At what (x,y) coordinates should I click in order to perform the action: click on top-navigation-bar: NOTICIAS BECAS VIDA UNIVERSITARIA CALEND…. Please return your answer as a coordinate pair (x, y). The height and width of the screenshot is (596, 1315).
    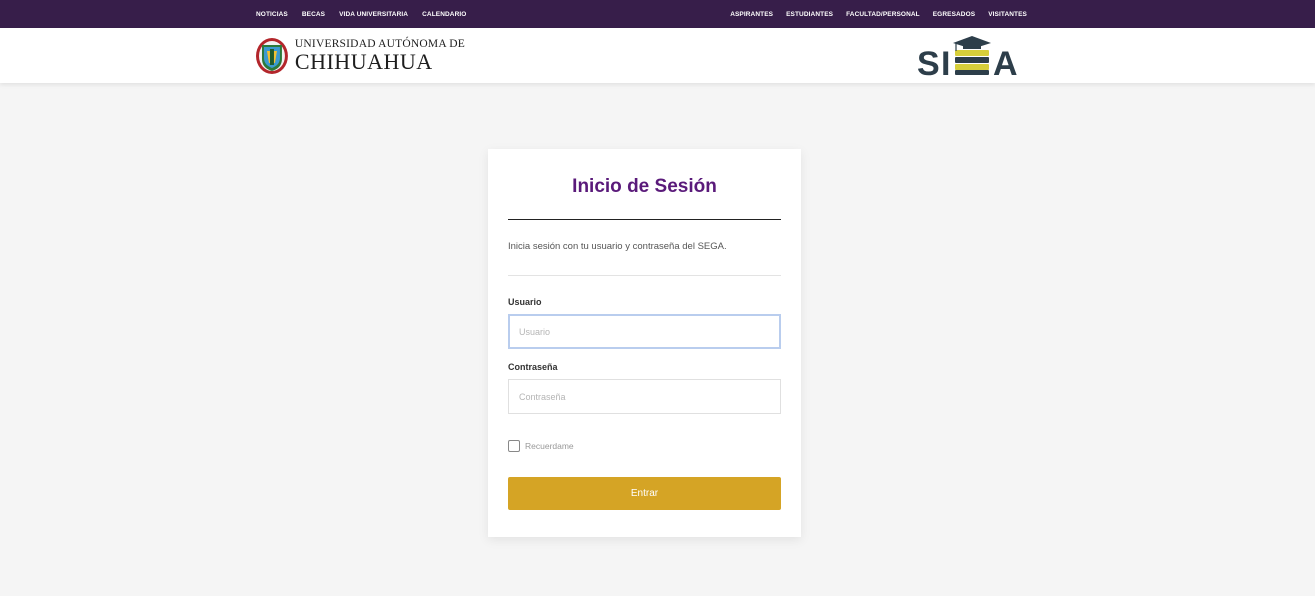
    Looking at the image, I should click on (657, 14).